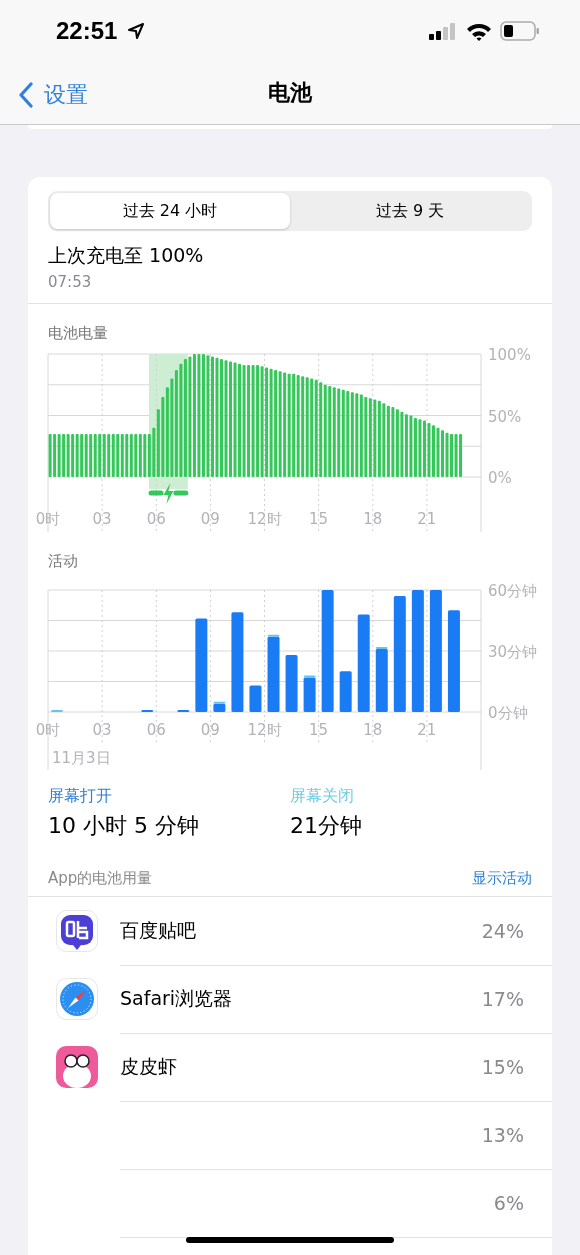 The width and height of the screenshot is (580, 1255). Describe the element at coordinates (502, 930) in the screenshot. I see `battery-percentage: 24%` at that location.